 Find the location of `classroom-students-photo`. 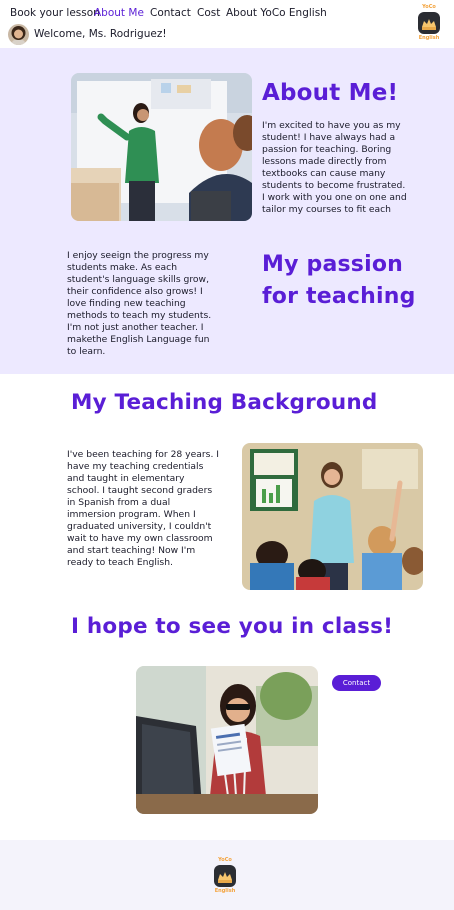

classroom-students-photo is located at coordinates (332, 516).